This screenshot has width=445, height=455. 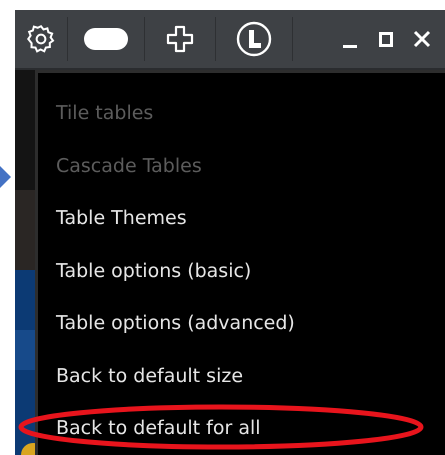 I want to click on menu-item: Back to default size, so click(x=150, y=376).